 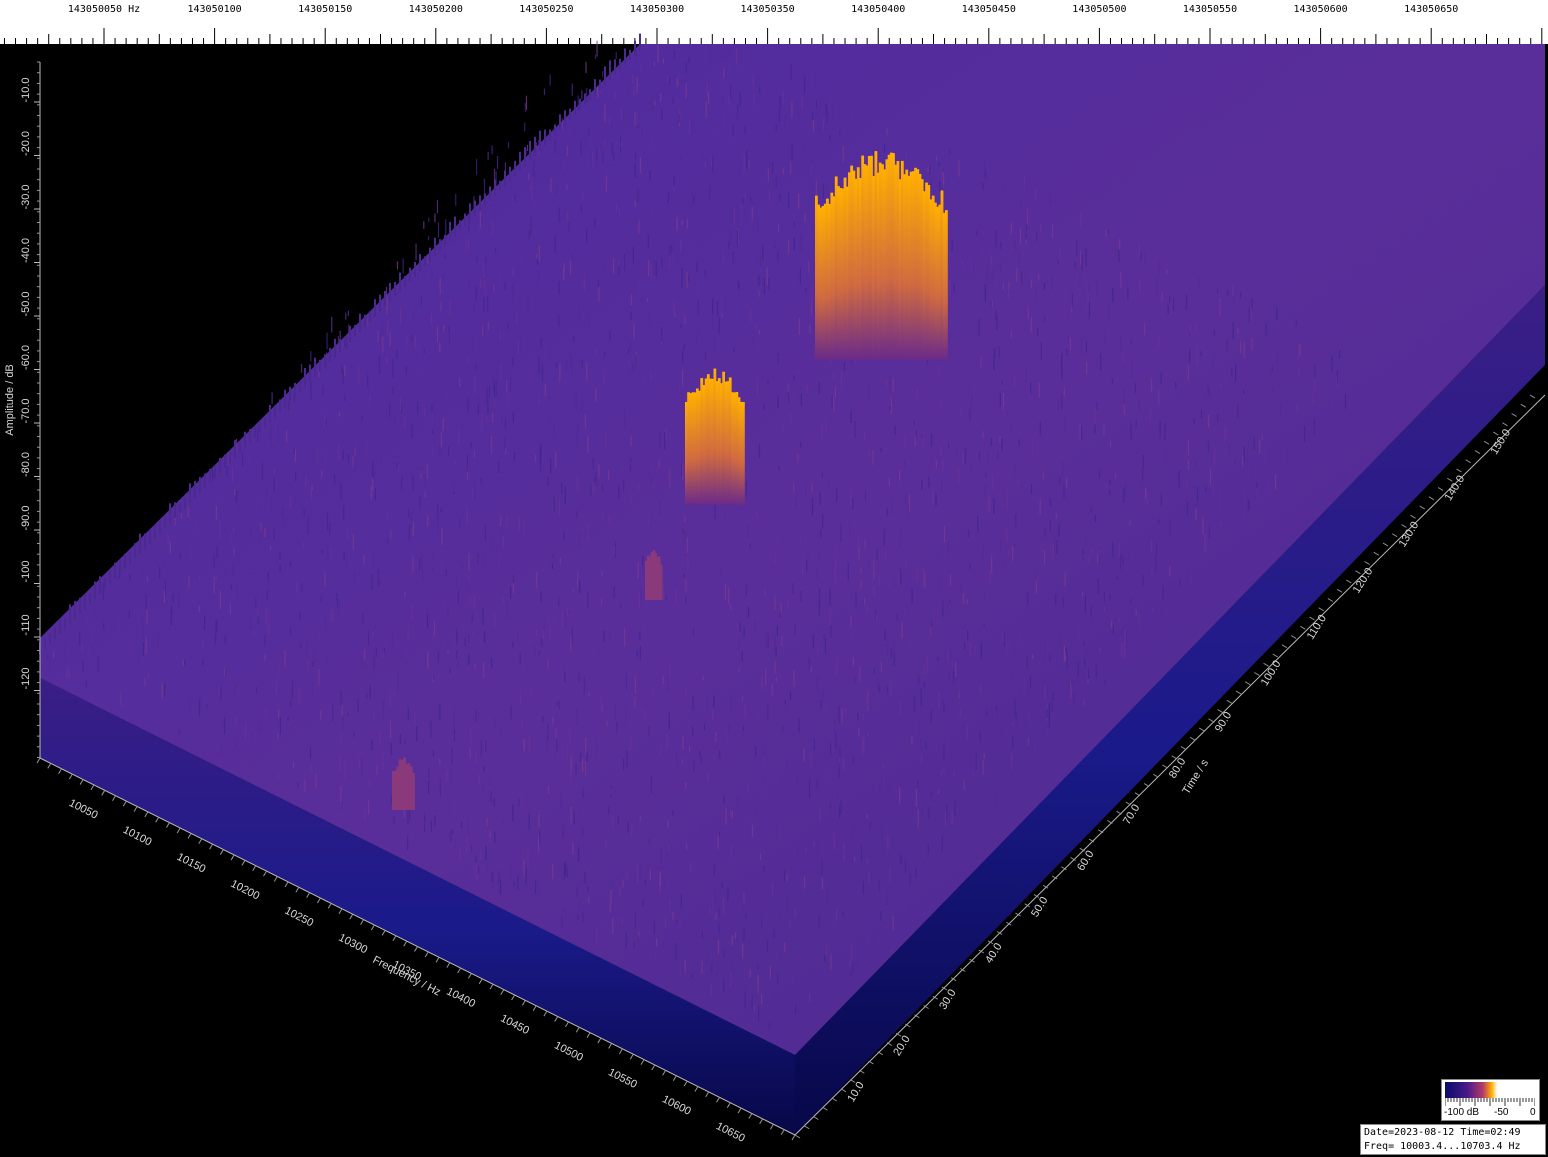 What do you see at coordinates (546, 9) in the screenshot?
I see `ruler-label: 143050250` at bounding box center [546, 9].